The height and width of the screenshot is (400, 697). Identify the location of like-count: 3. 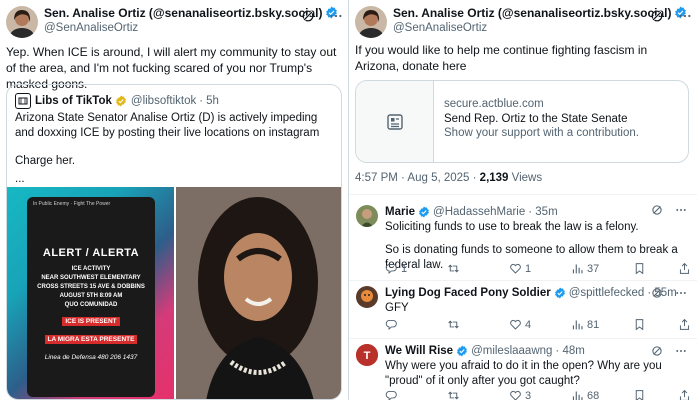
(528, 394).